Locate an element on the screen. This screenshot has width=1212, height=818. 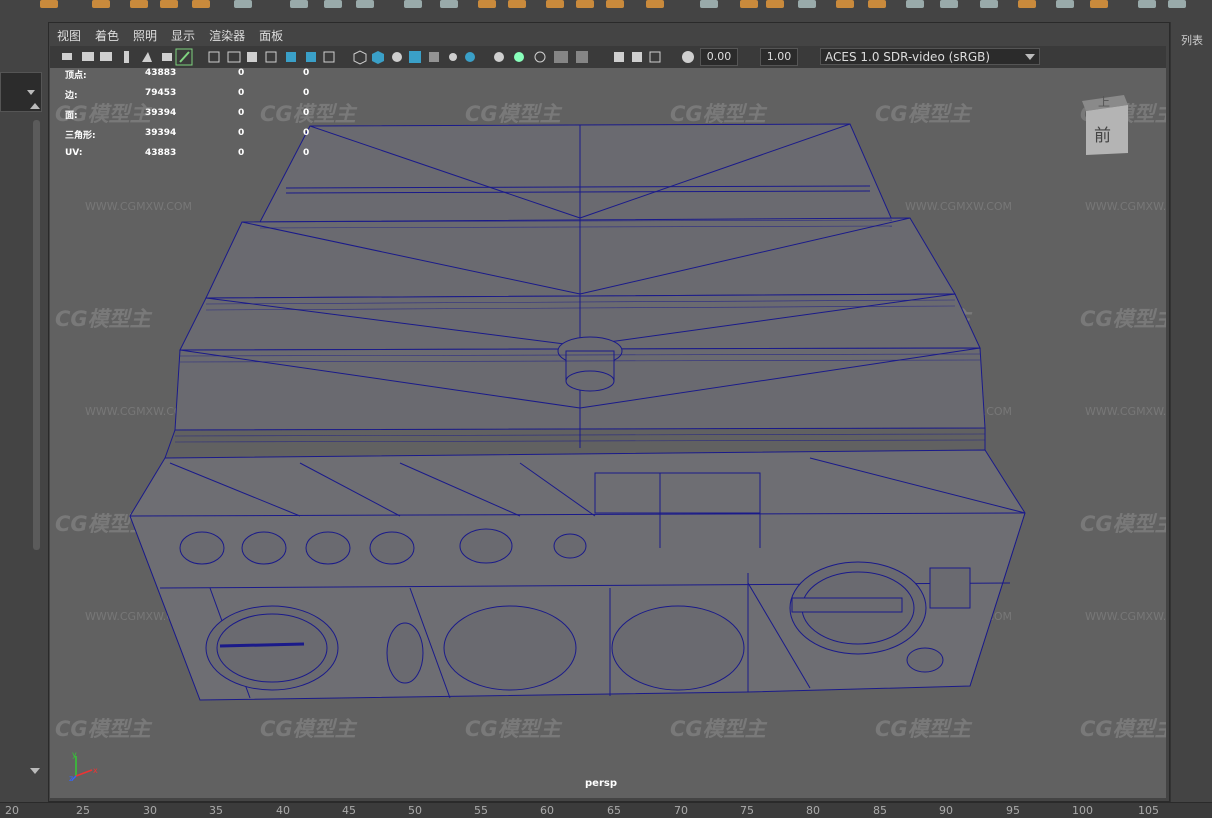
ruler-tick: 40 is located at coordinates (283, 810).